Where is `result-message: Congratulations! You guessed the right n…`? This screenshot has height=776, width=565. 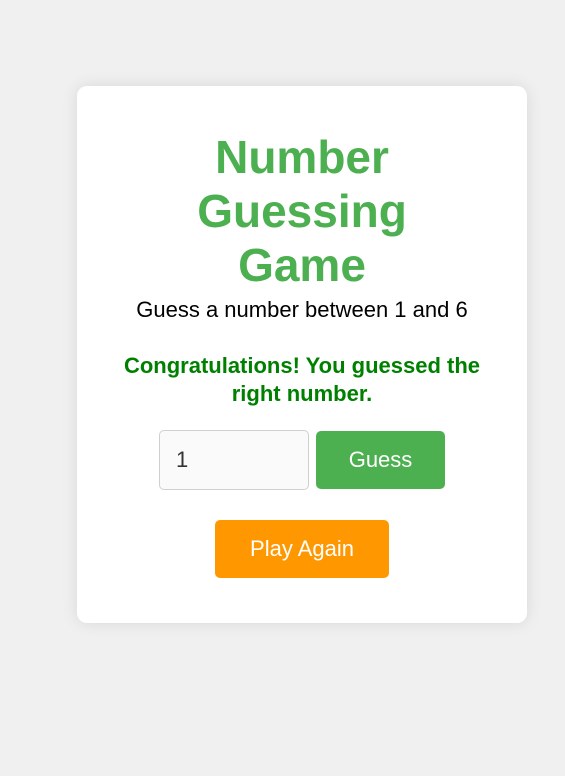 result-message: Congratulations! You guessed the right n… is located at coordinates (302, 379).